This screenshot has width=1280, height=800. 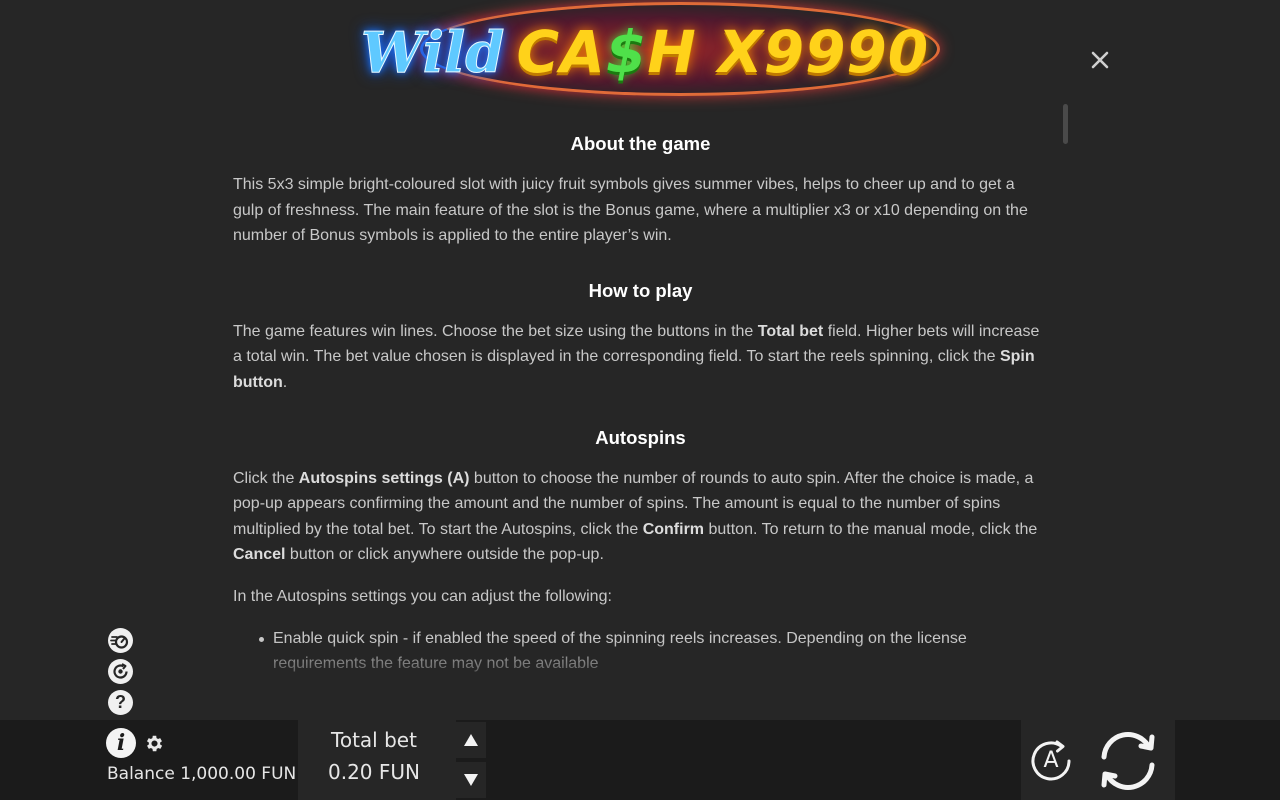 I want to click on settings-gear-icon, so click(x=154, y=743).